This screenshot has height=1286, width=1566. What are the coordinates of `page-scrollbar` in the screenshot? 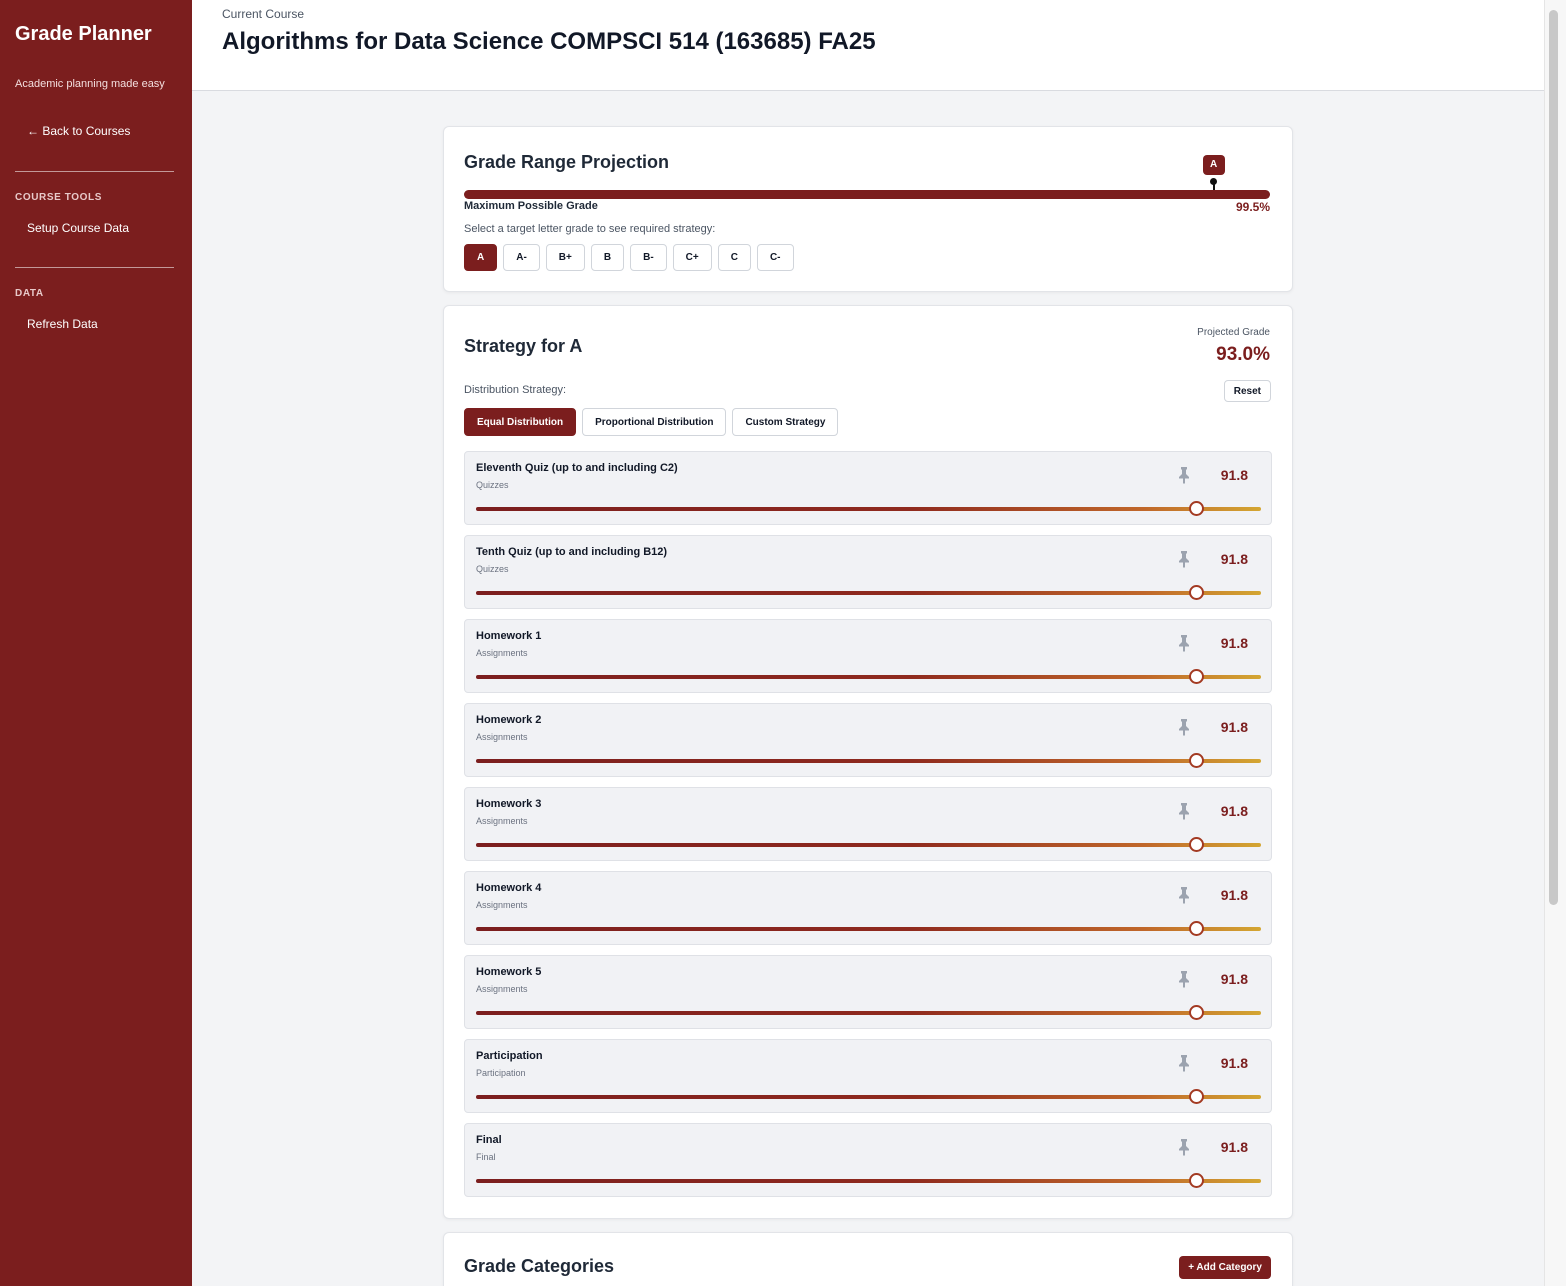 It's located at (1555, 643).